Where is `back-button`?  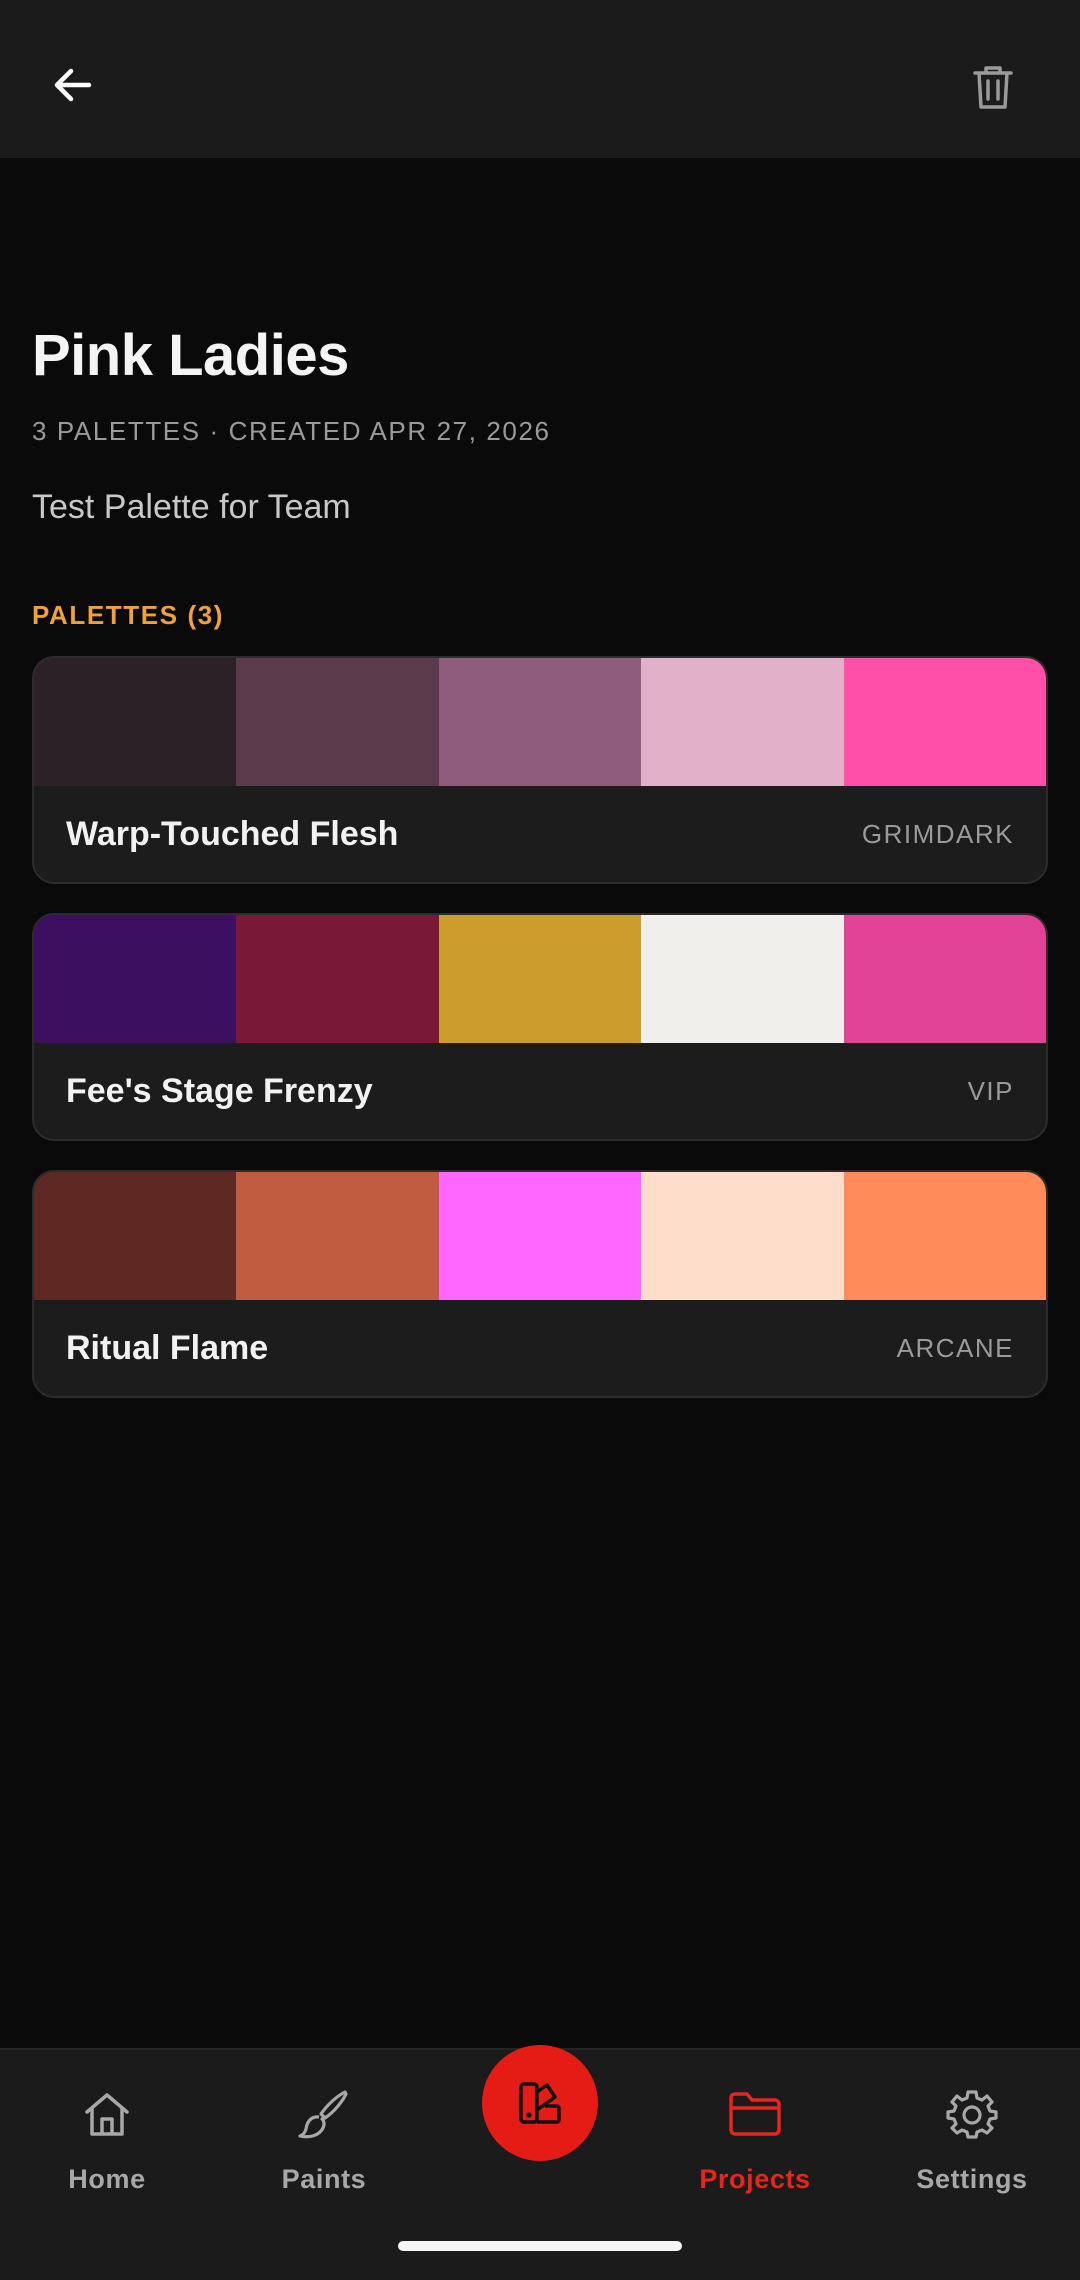
back-button is located at coordinates (73, 85).